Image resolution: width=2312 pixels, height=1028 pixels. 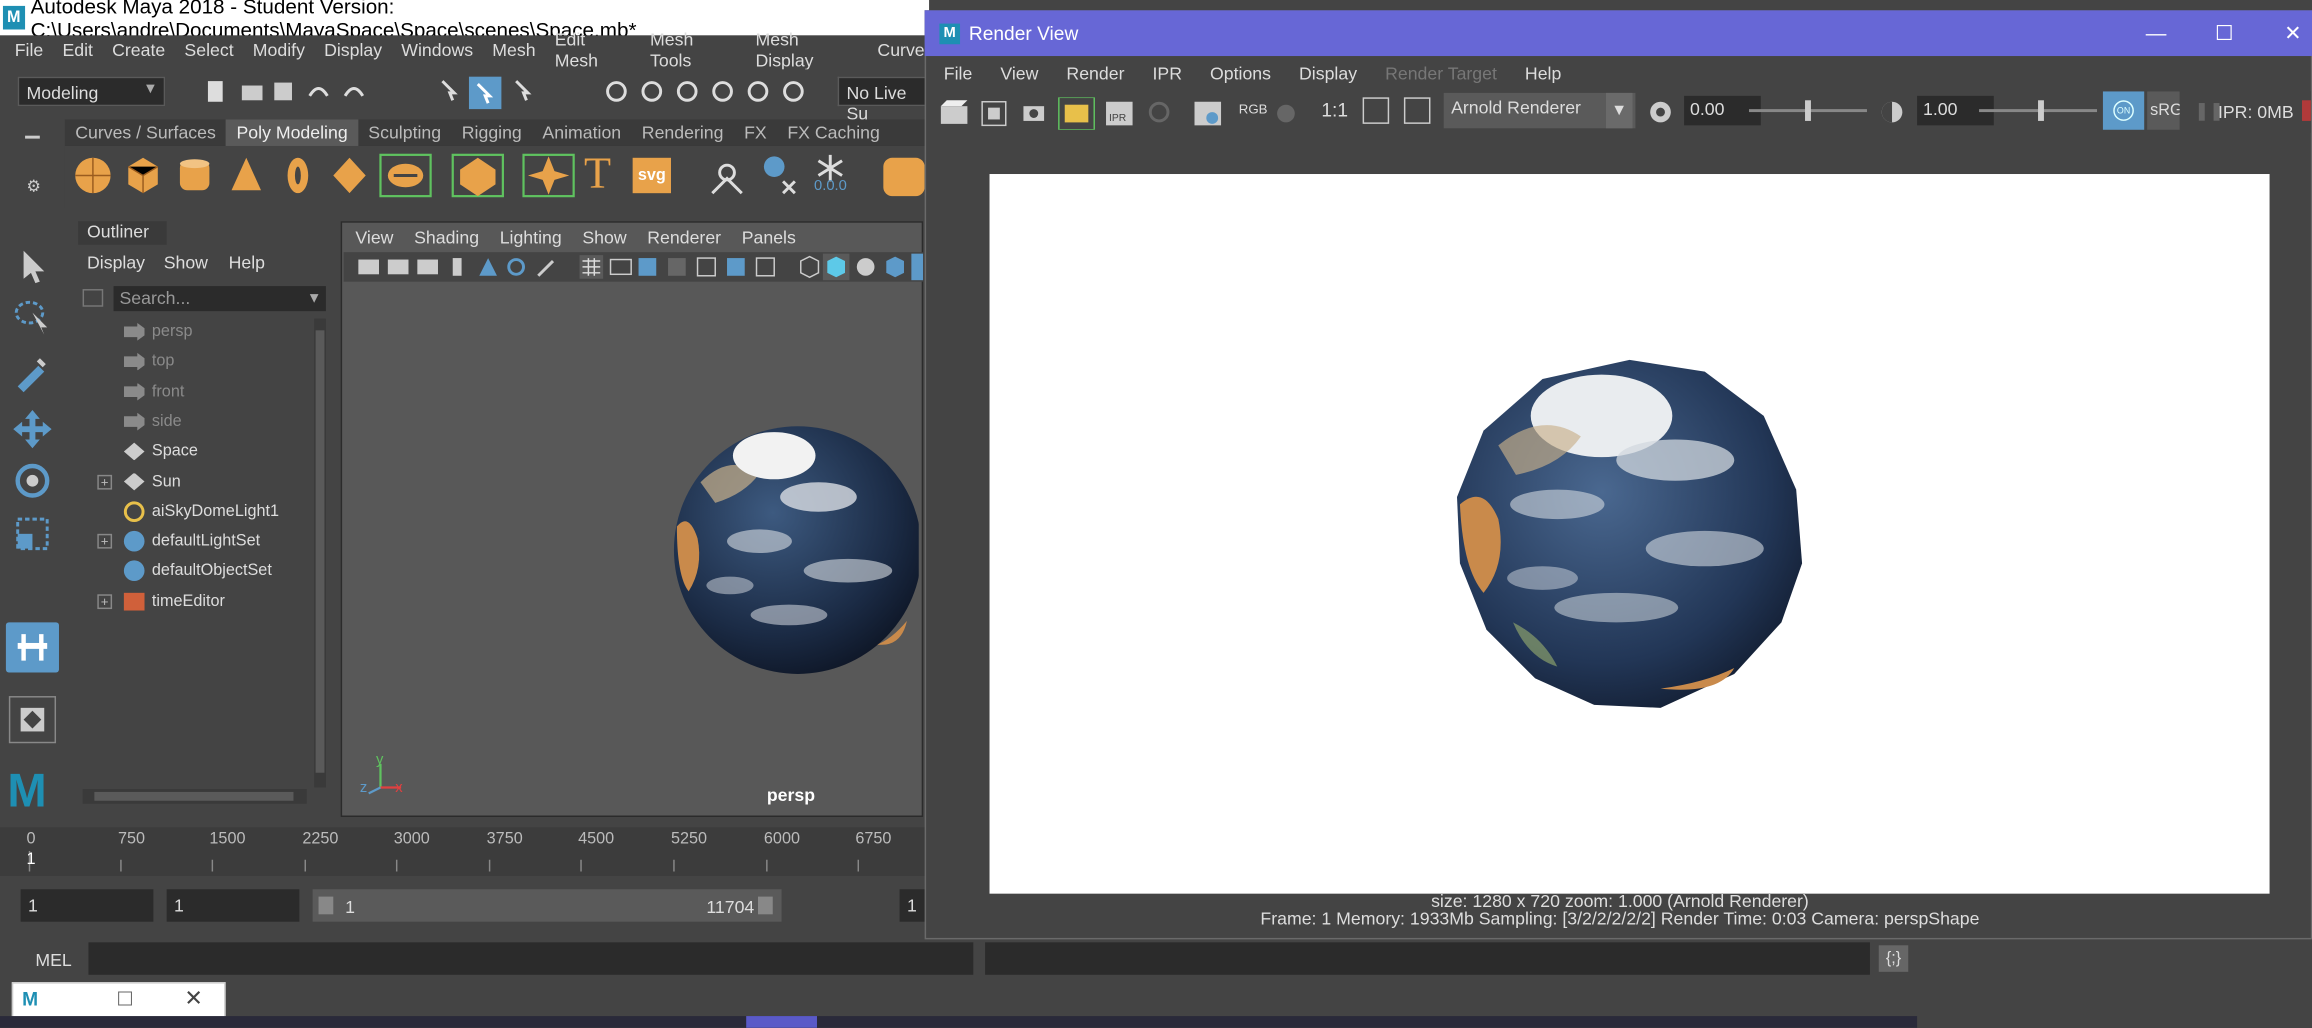 What do you see at coordinates (233, 905) in the screenshot?
I see `playback-start-field: 1` at bounding box center [233, 905].